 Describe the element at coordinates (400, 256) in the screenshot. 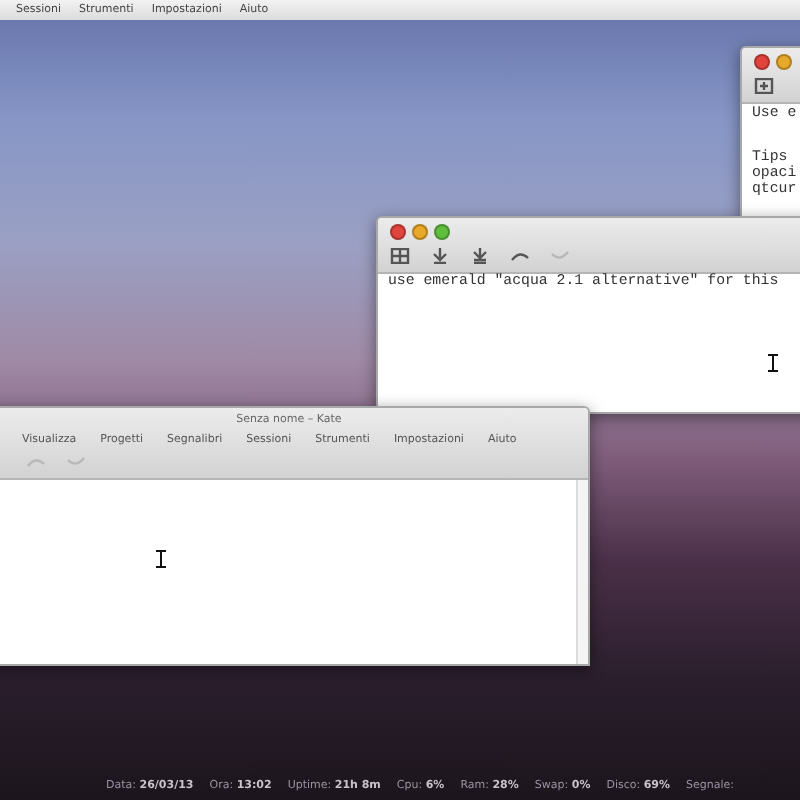

I see `grid-icon` at that location.